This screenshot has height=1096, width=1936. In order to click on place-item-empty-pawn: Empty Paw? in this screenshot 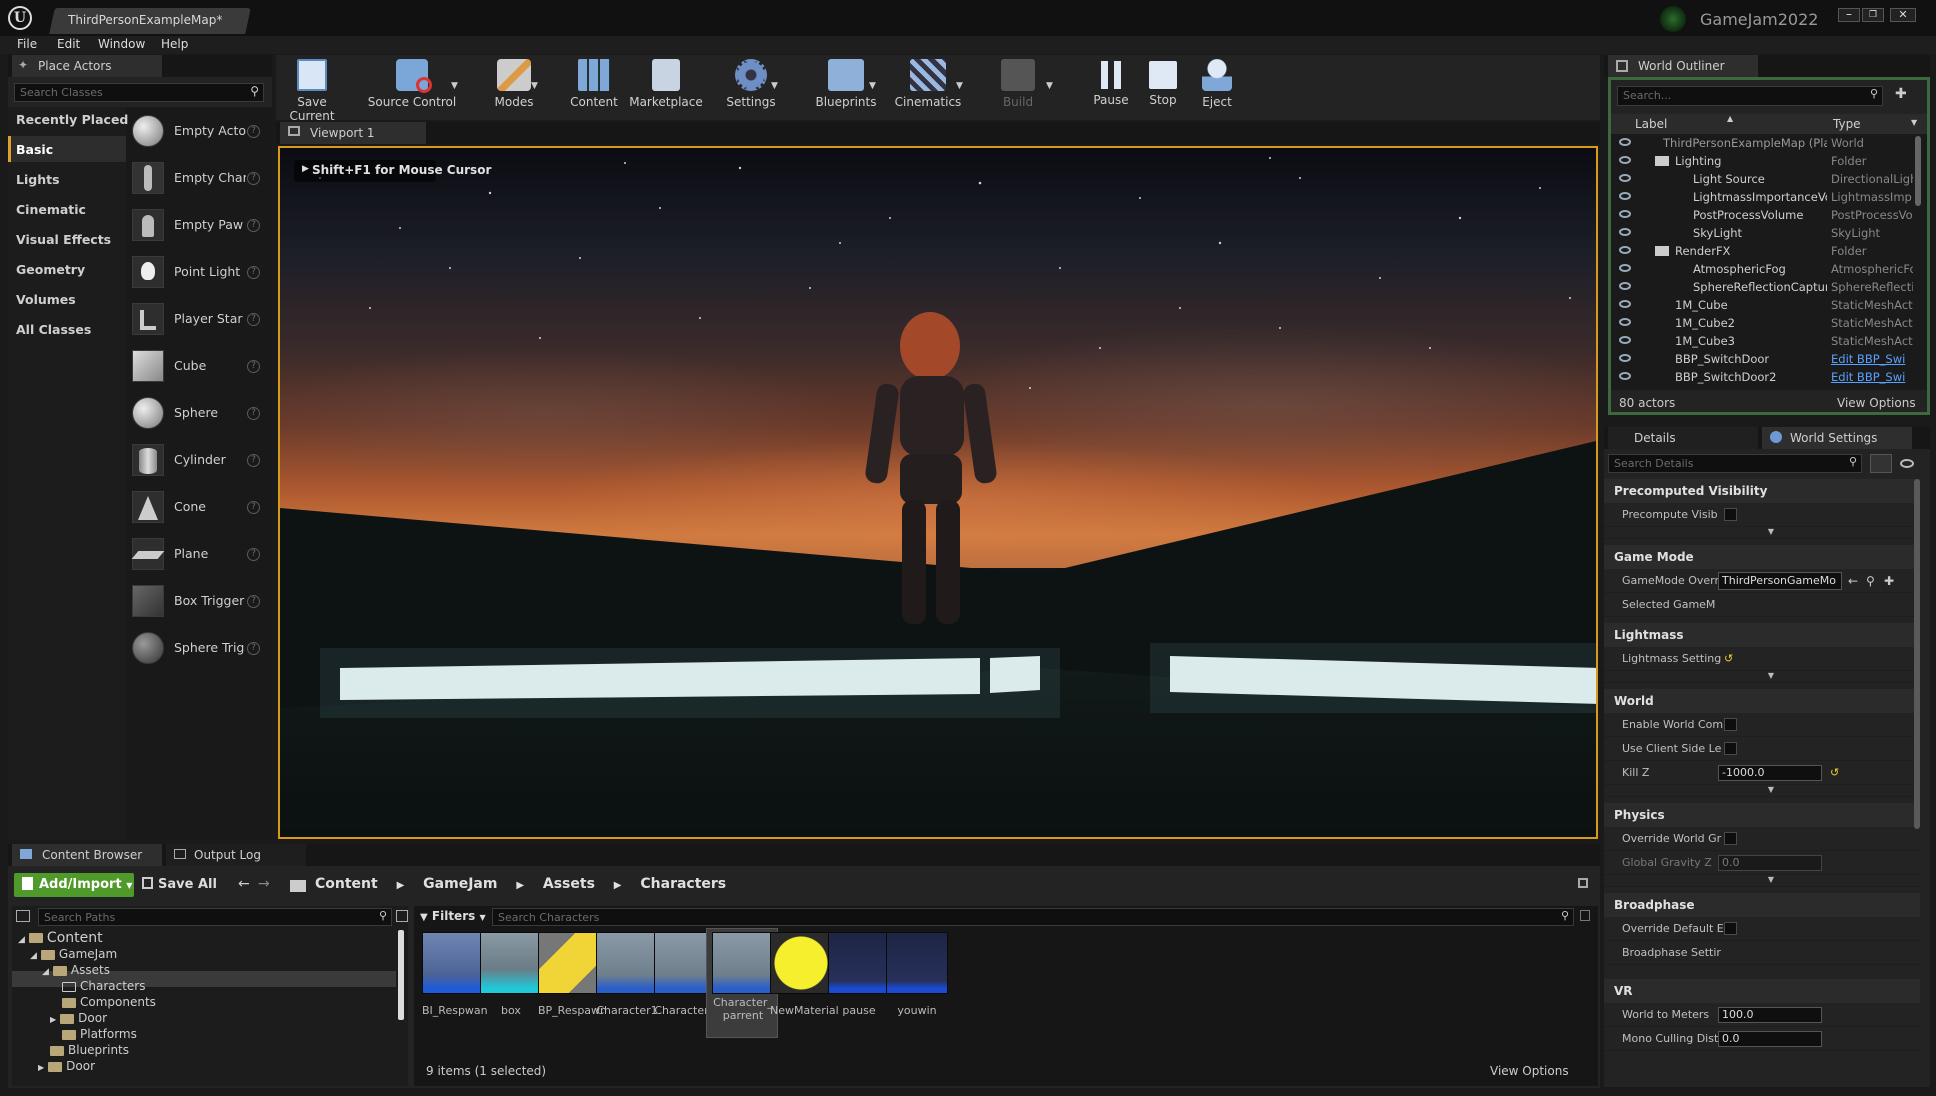, I will do `click(197, 225)`.